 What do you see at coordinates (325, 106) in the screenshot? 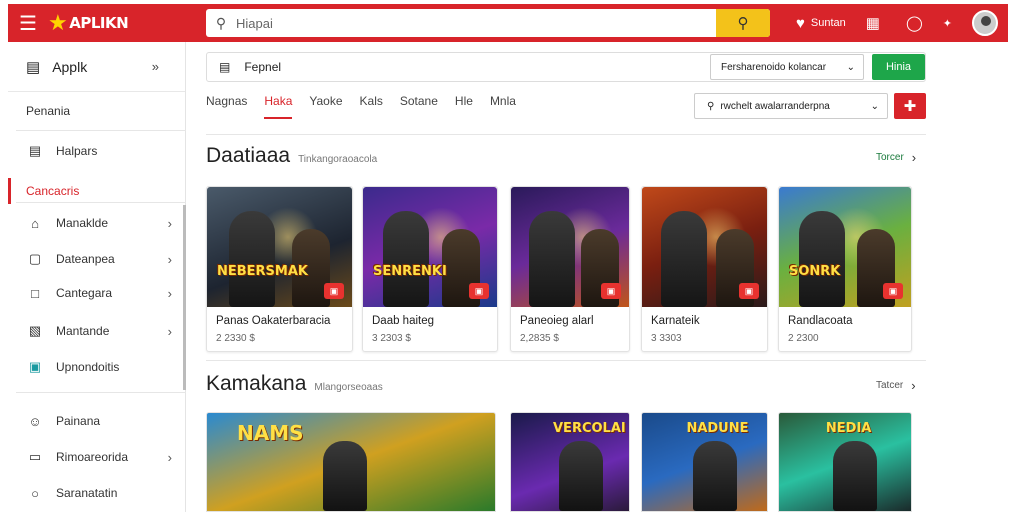
I see `tab: Yaoke` at bounding box center [325, 106].